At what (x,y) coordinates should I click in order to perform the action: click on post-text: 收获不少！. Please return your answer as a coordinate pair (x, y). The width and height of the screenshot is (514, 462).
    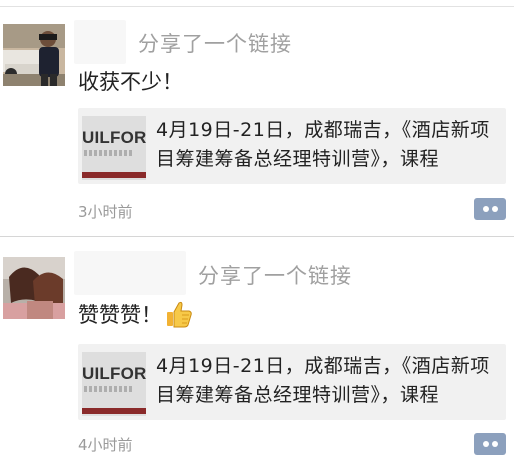
    Looking at the image, I should click on (130, 81).